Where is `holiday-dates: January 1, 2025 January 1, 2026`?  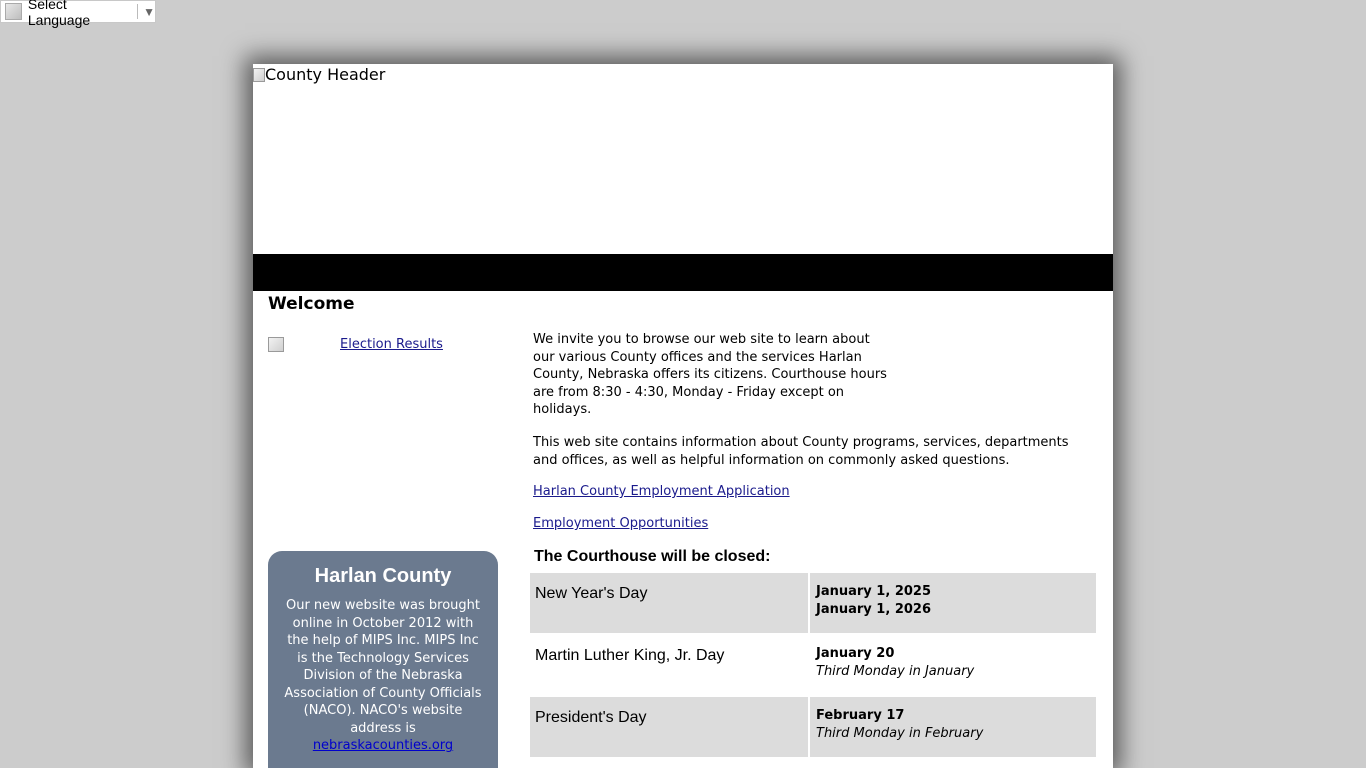
holiday-dates: January 1, 2025 January 1, 2026 is located at coordinates (953, 603).